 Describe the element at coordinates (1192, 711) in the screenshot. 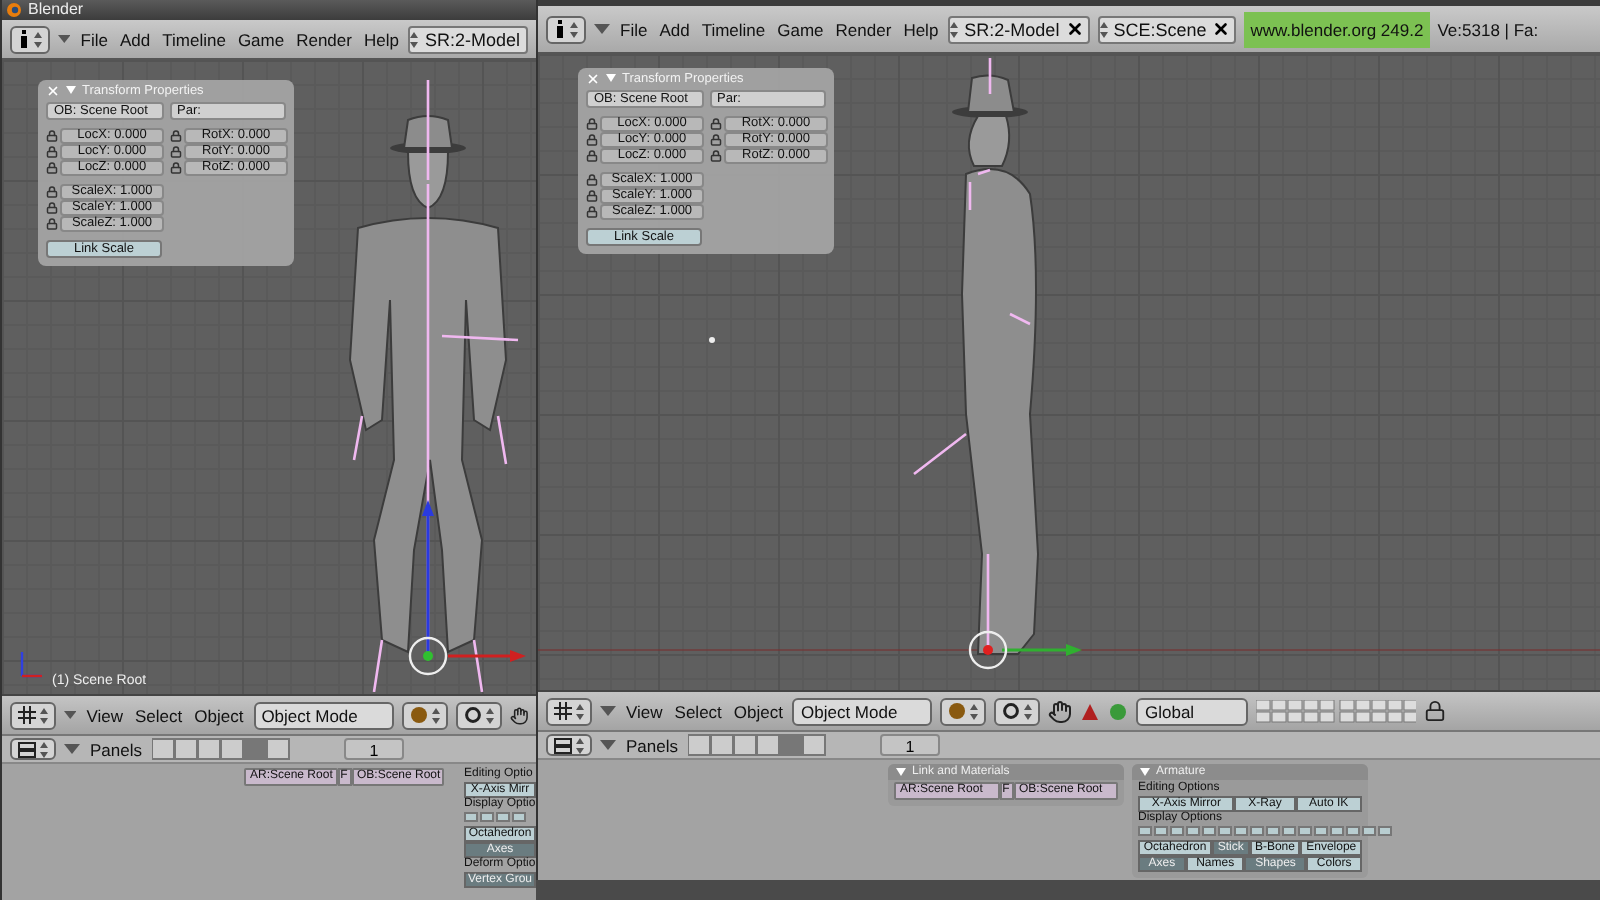

I see `orientation-dropdown: Global` at that location.